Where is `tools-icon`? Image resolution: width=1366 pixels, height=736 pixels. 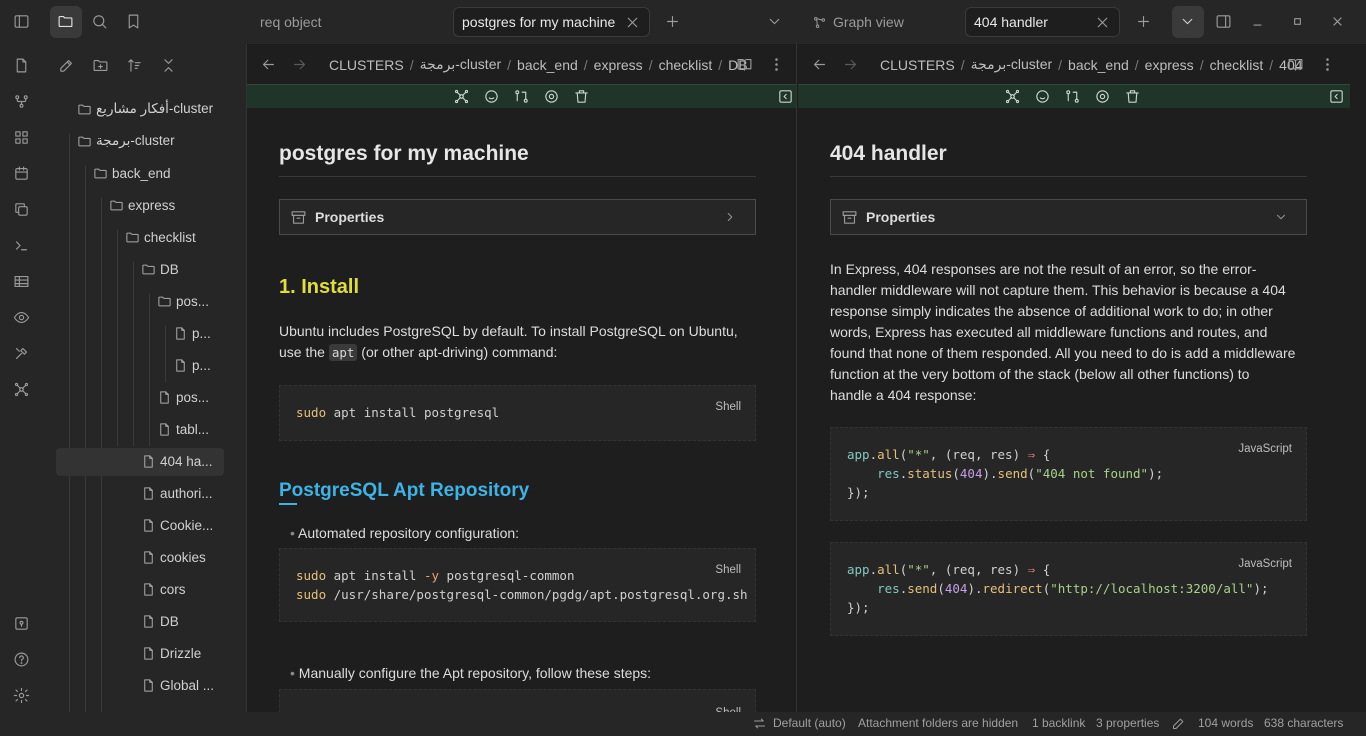 tools-icon is located at coordinates (21, 353).